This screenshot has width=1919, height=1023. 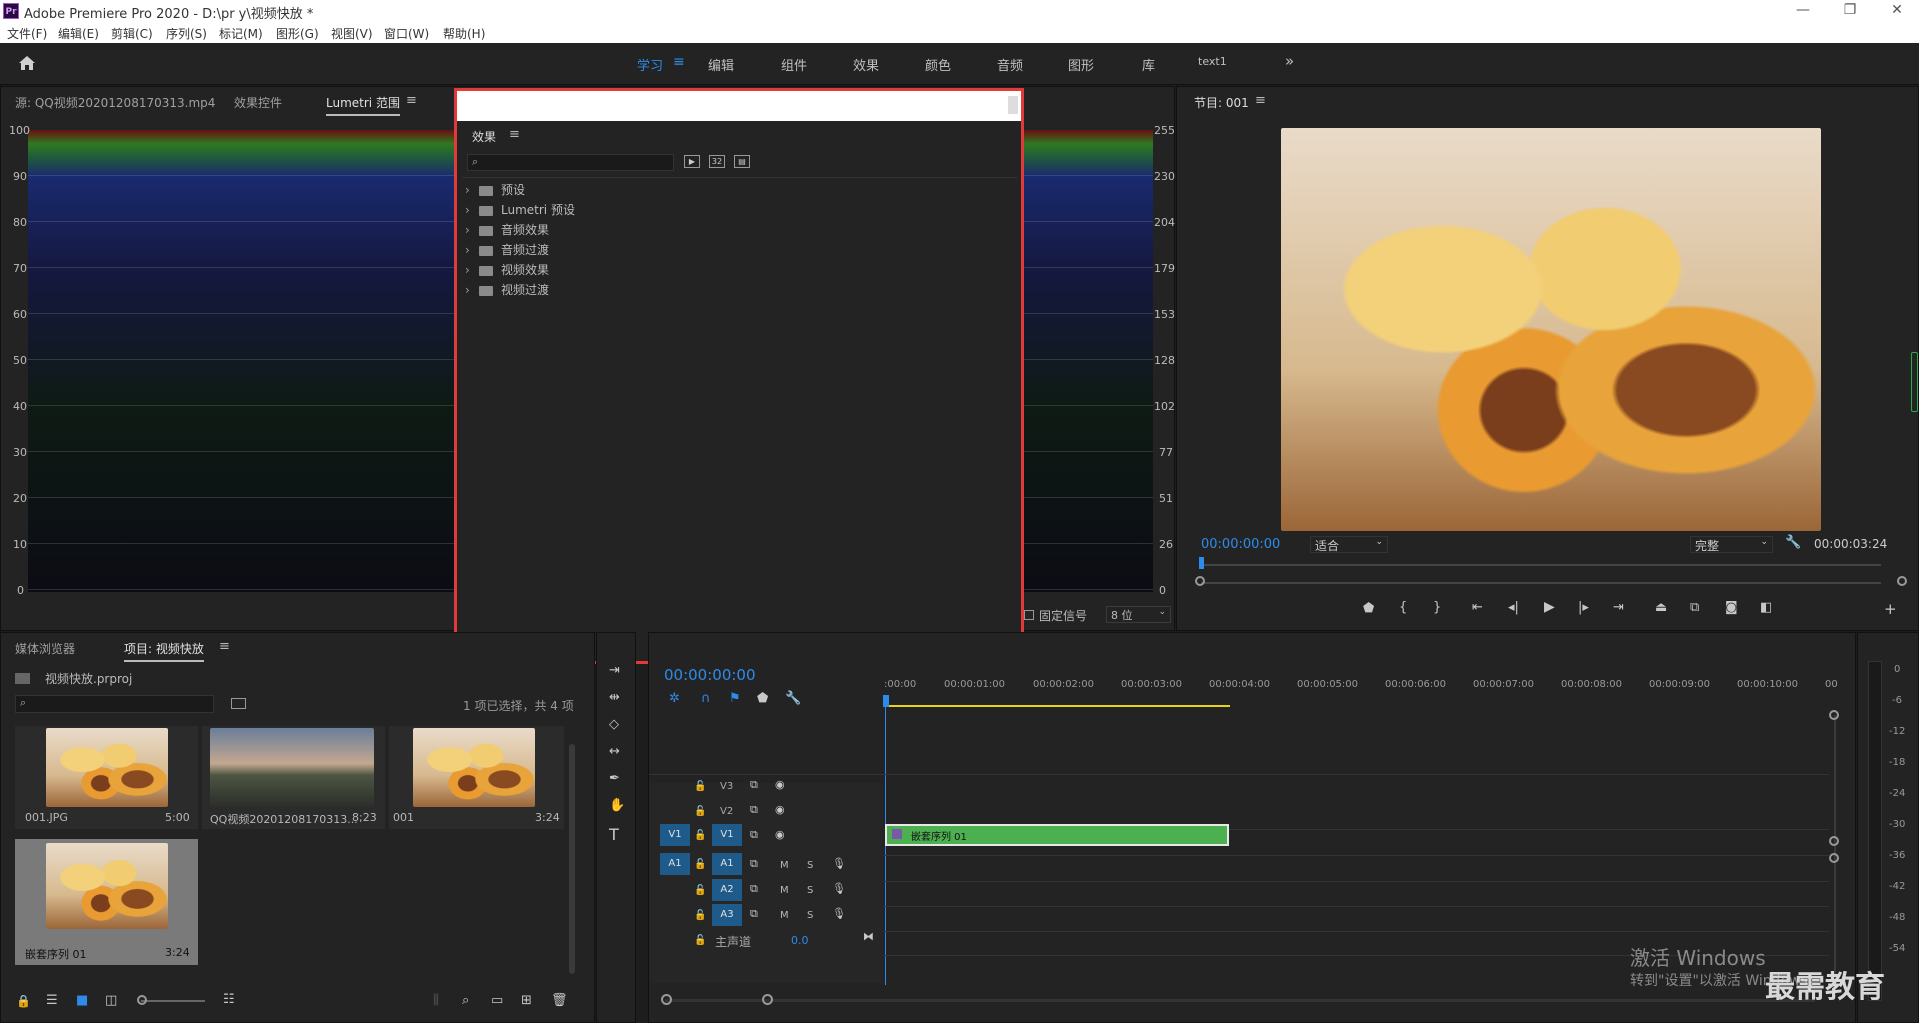 What do you see at coordinates (572, 859) in the screenshot?
I see `project-scrollbar` at bounding box center [572, 859].